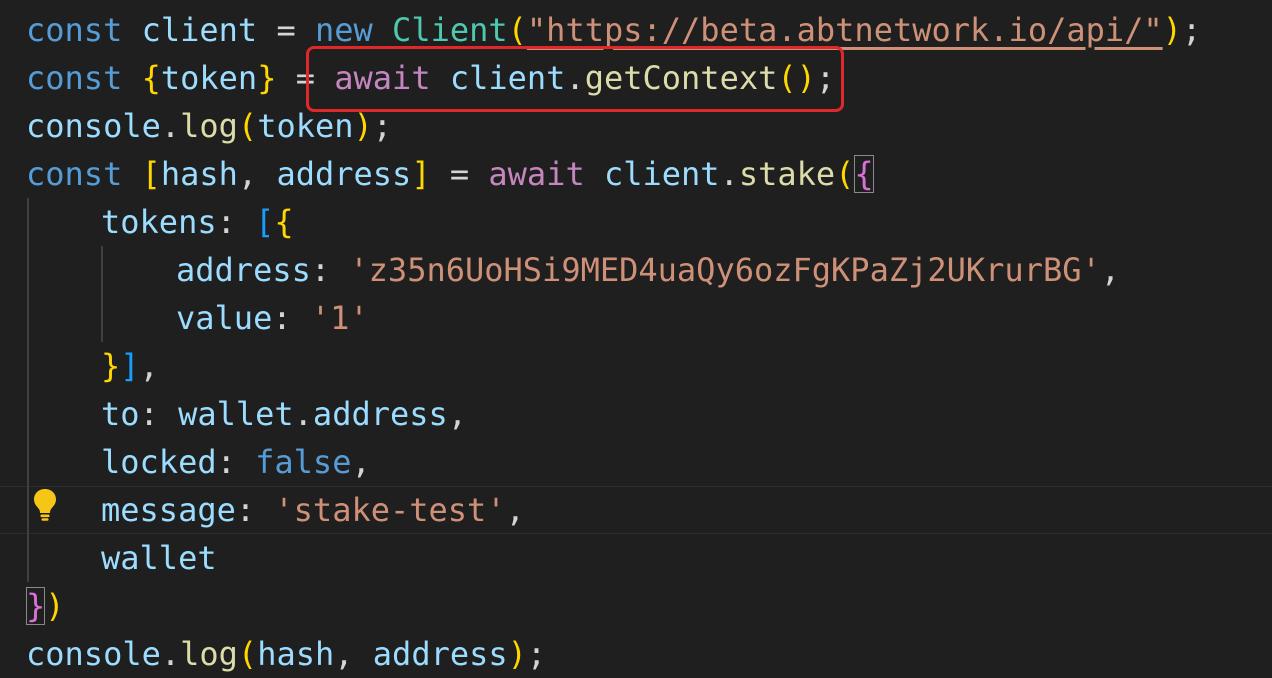  Describe the element at coordinates (224, 318) in the screenshot. I see `property-name: value` at that location.